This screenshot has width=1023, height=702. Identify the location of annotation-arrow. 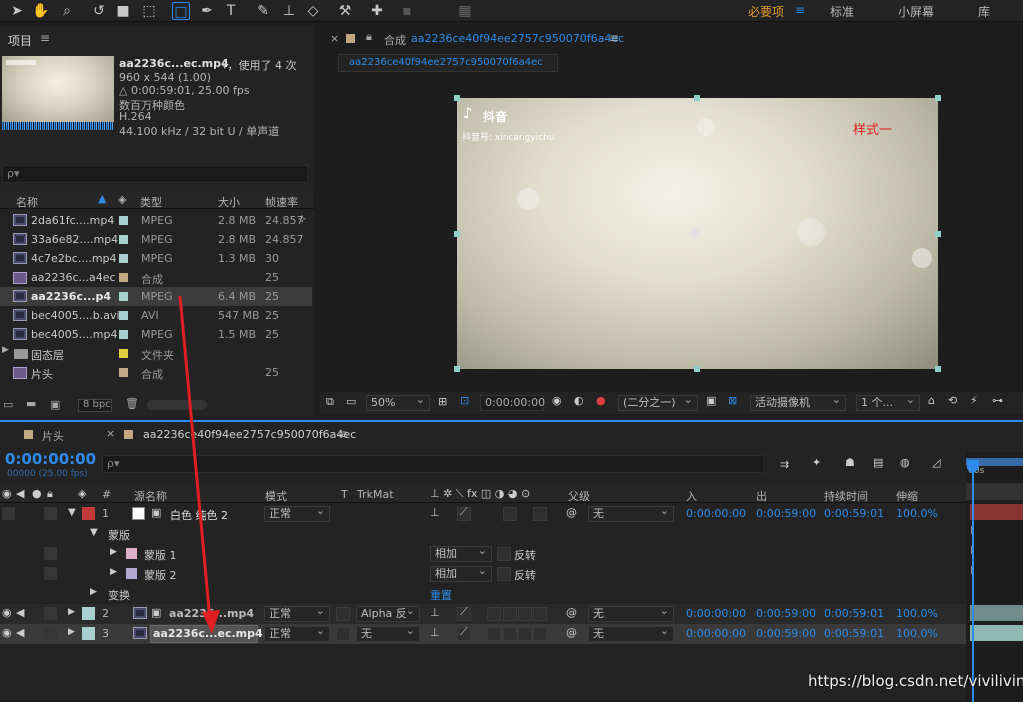
(199, 464).